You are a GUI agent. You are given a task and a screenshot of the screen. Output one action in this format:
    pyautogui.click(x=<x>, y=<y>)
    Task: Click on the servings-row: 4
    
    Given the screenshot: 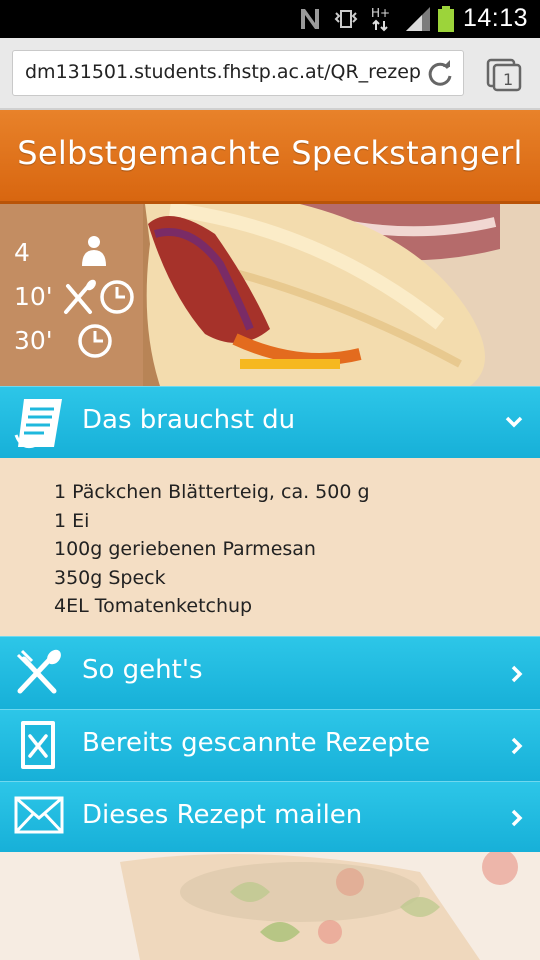 What is the action you would take?
    pyautogui.click(x=76, y=253)
    